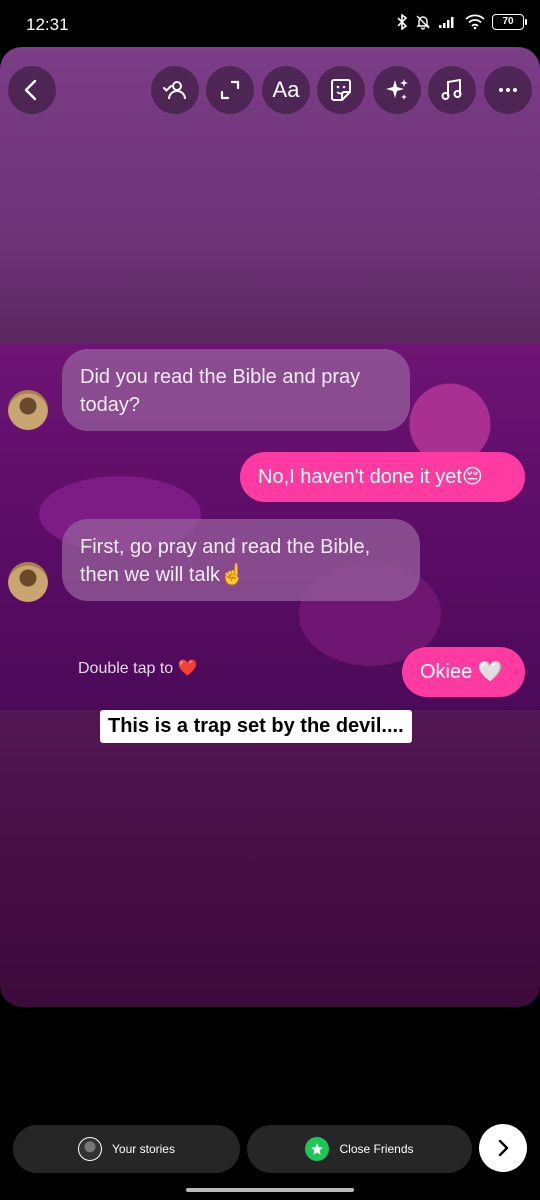 This screenshot has height=1200, width=540. What do you see at coordinates (446, 22) in the screenshot?
I see `signal-icon` at bounding box center [446, 22].